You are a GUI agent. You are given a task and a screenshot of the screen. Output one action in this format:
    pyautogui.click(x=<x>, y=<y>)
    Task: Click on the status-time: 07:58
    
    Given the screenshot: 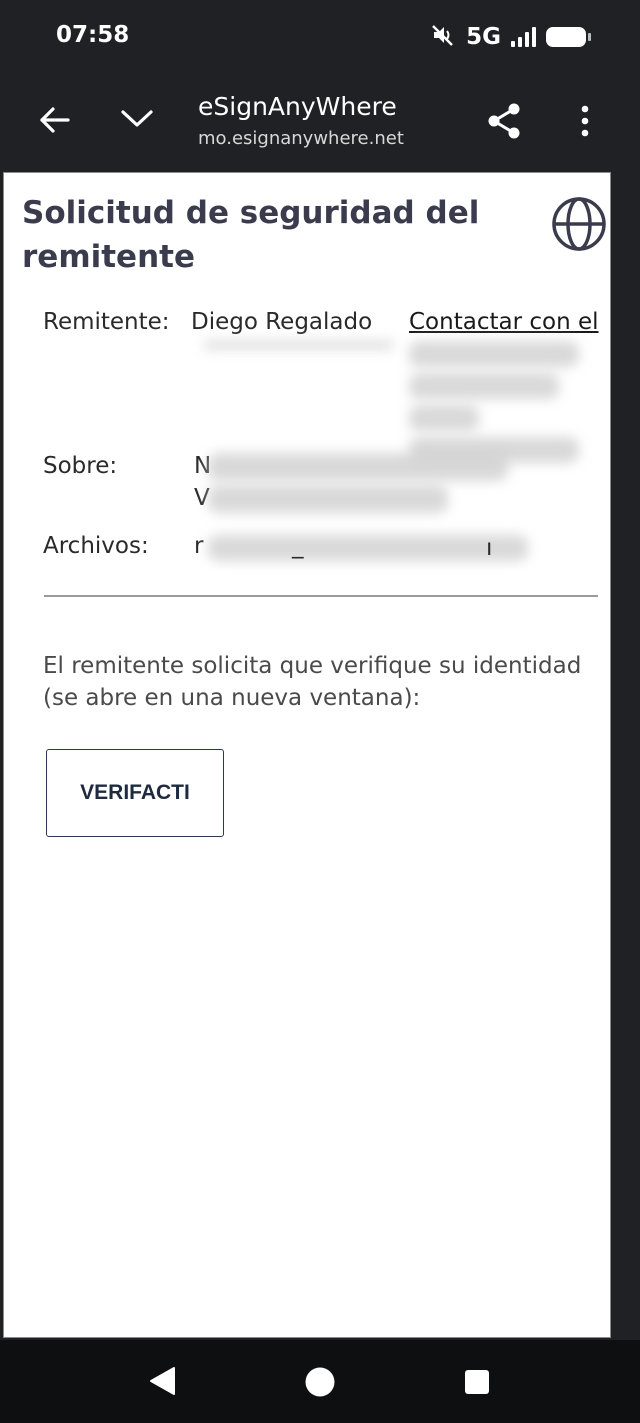 What is the action you would take?
    pyautogui.click(x=93, y=35)
    